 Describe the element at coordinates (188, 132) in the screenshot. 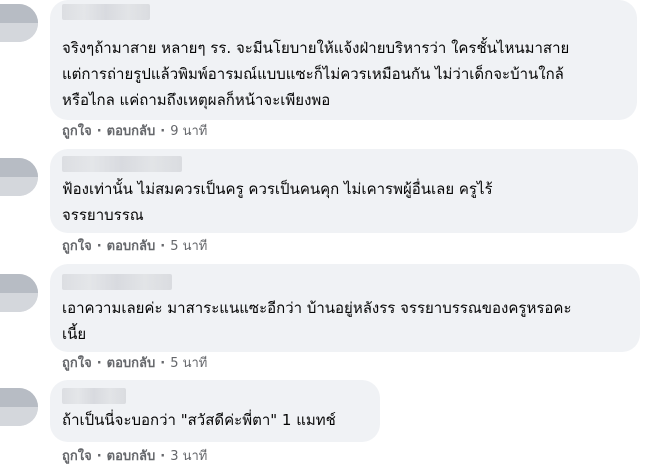

I see `timestamp: 9 นาที` at that location.